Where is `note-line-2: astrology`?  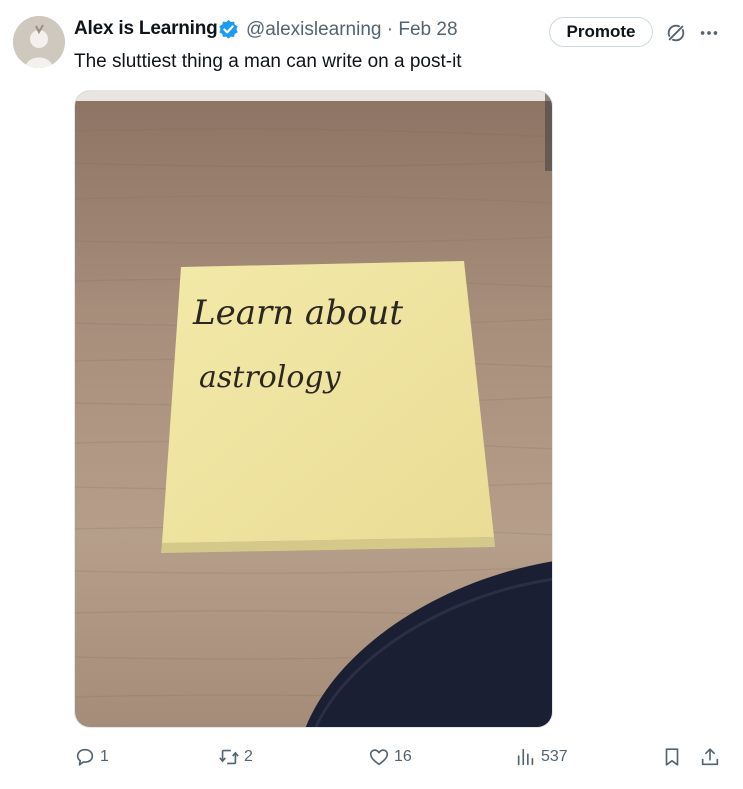
note-line-2: astrology is located at coordinates (270, 377).